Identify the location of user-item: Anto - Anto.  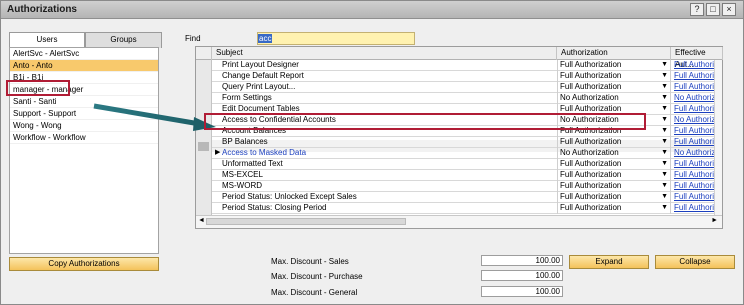
(84, 66).